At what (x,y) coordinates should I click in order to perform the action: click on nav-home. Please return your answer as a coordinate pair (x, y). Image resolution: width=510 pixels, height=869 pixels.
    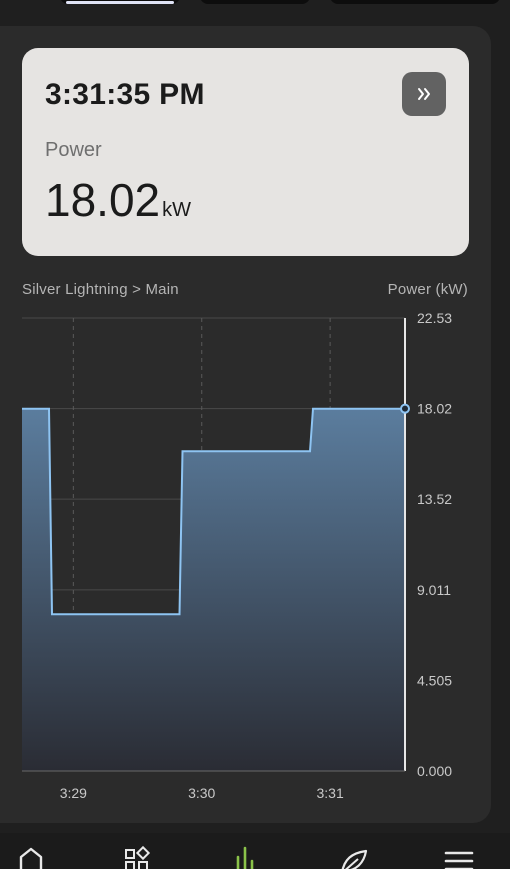
    Looking at the image, I should click on (31, 857).